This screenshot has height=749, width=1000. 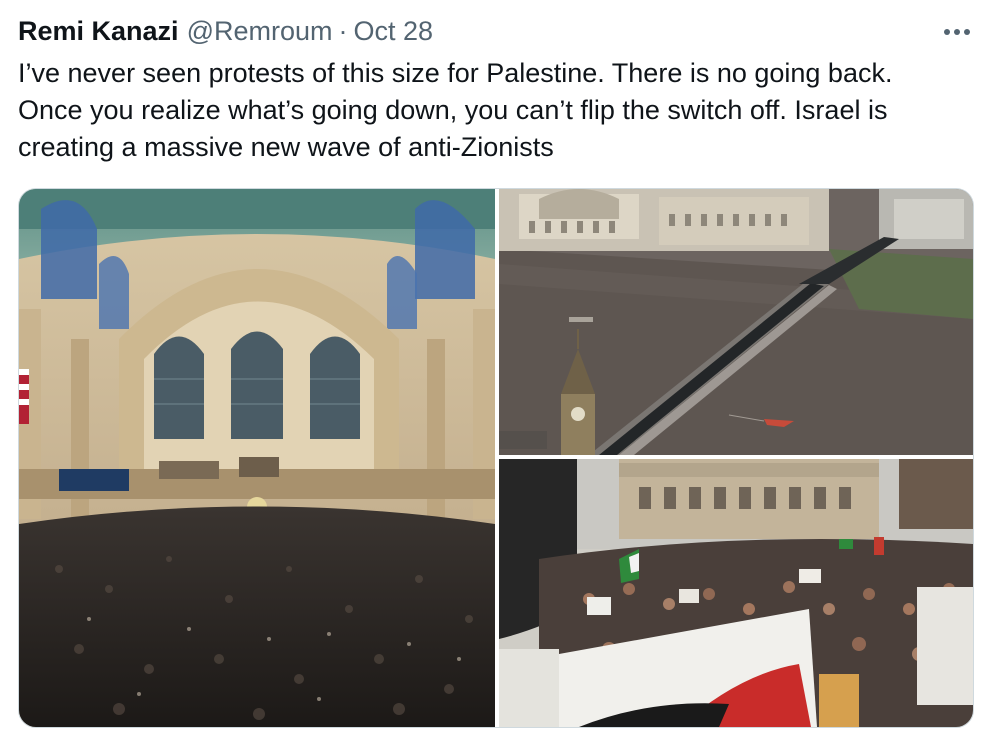 I want to click on tweet-timestamp: Oct 28, so click(x=394, y=31).